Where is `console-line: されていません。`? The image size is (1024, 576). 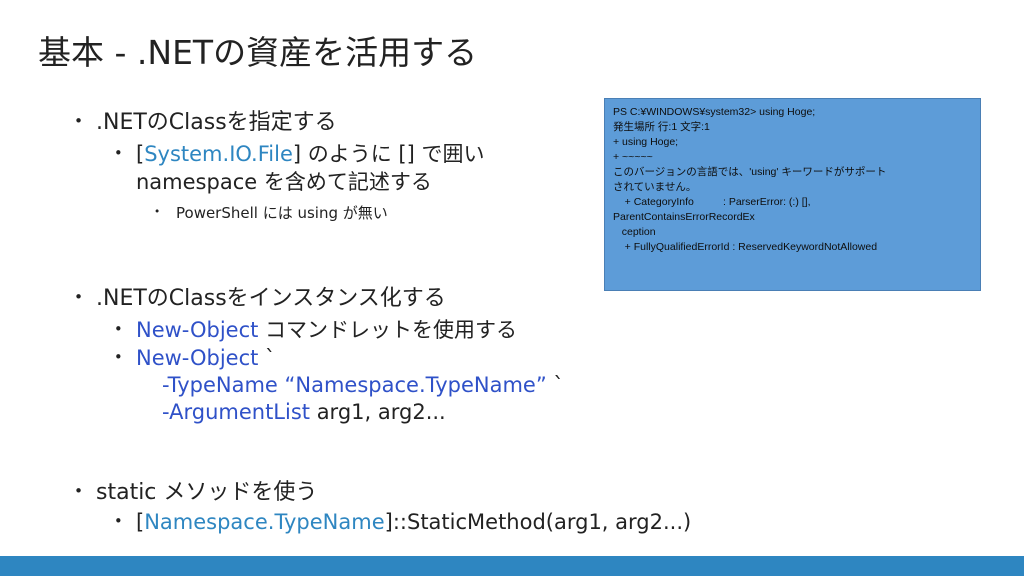 console-line: されていません。 is located at coordinates (655, 187).